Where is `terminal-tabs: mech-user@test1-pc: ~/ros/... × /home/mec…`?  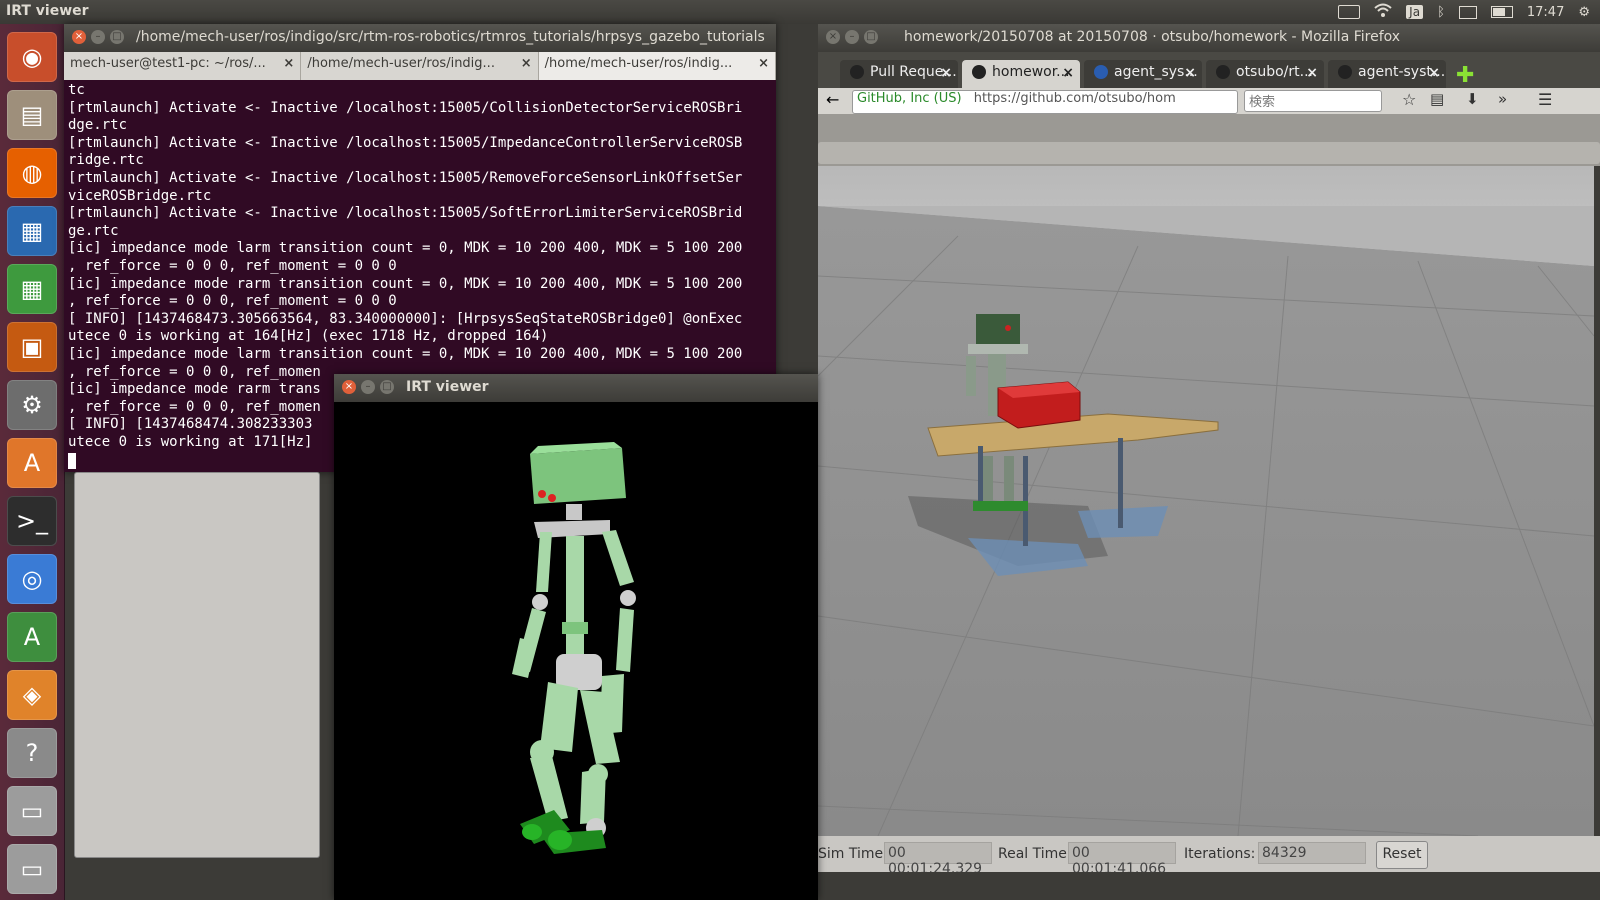
terminal-tabs: mech-user@test1-pc: ~/ros/... × /home/mec… is located at coordinates (420, 66).